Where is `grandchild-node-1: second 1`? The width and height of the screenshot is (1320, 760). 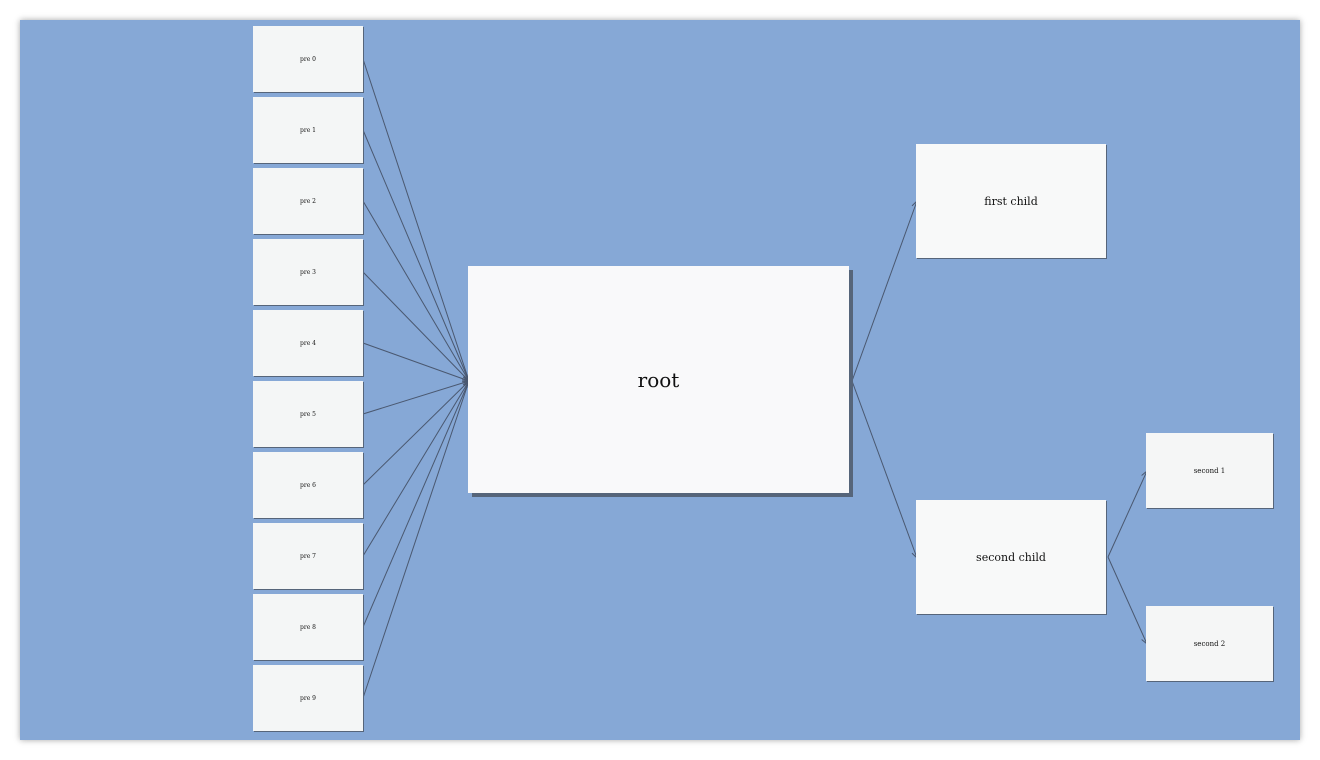 grandchild-node-1: second 1 is located at coordinates (1209, 470).